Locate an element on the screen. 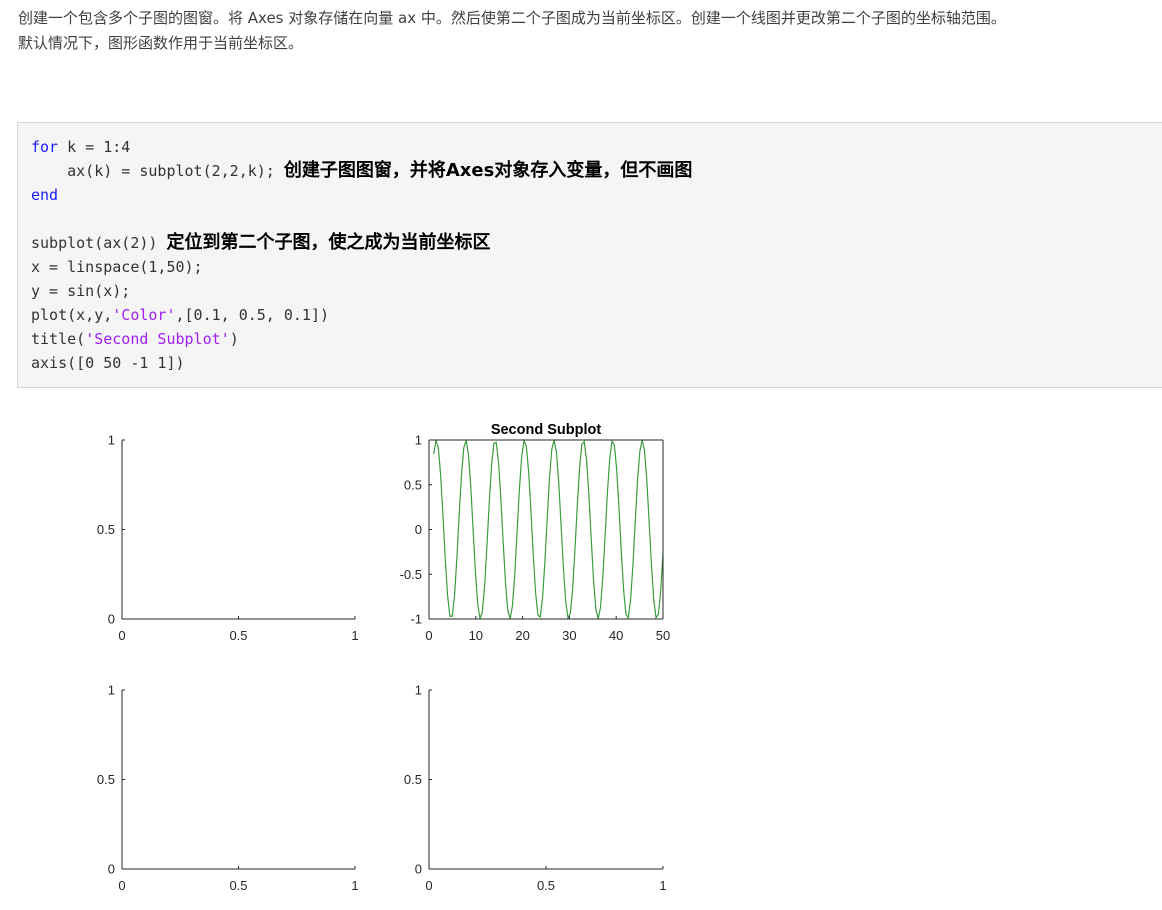 Image resolution: width=1162 pixels, height=910 pixels. x-tick-label: 30 is located at coordinates (569, 635).